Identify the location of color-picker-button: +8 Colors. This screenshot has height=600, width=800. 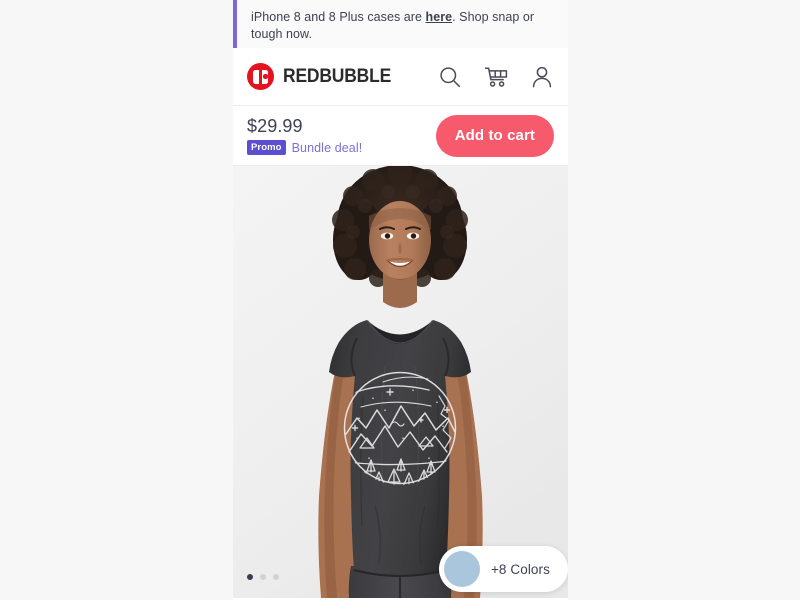
(503, 569).